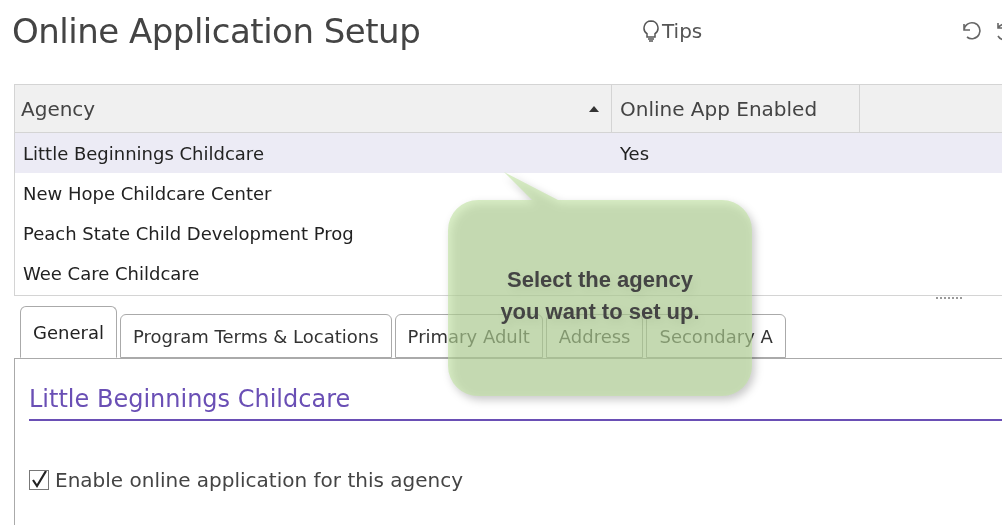  Describe the element at coordinates (651, 31) in the screenshot. I see `lightbulb-icon` at that location.